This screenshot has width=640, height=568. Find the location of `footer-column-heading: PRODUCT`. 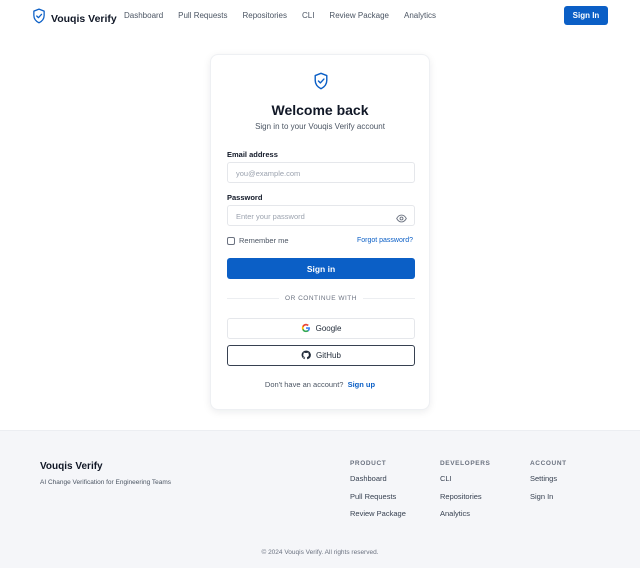

footer-column-heading: PRODUCT is located at coordinates (368, 463).